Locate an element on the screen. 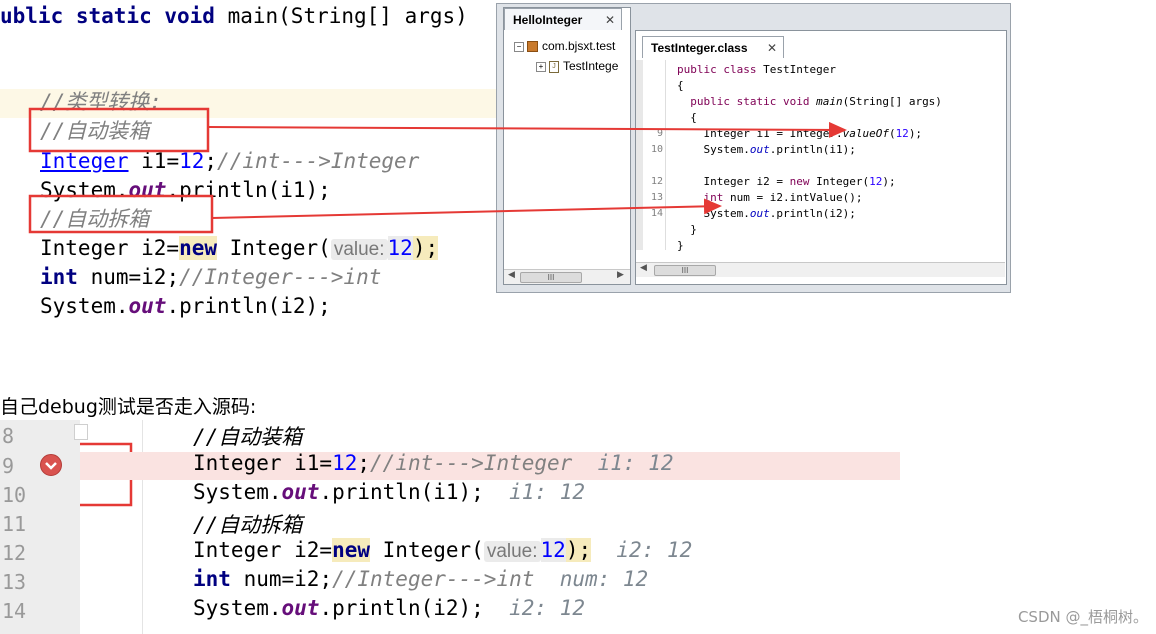 Image resolution: width=1156 pixels, height=634 pixels. decompiled-line: Integer i2 = new Integer(12); is located at coordinates (786, 181).